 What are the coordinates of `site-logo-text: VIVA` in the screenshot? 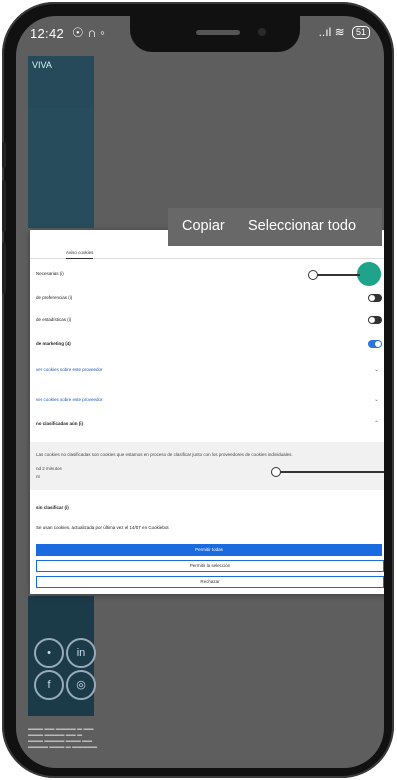 It's located at (42, 65).